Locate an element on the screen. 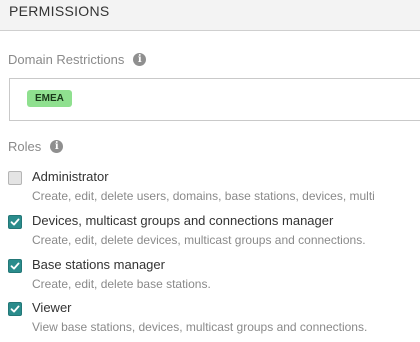 This screenshot has height=342, width=420. role-name: Administrator is located at coordinates (70, 176).